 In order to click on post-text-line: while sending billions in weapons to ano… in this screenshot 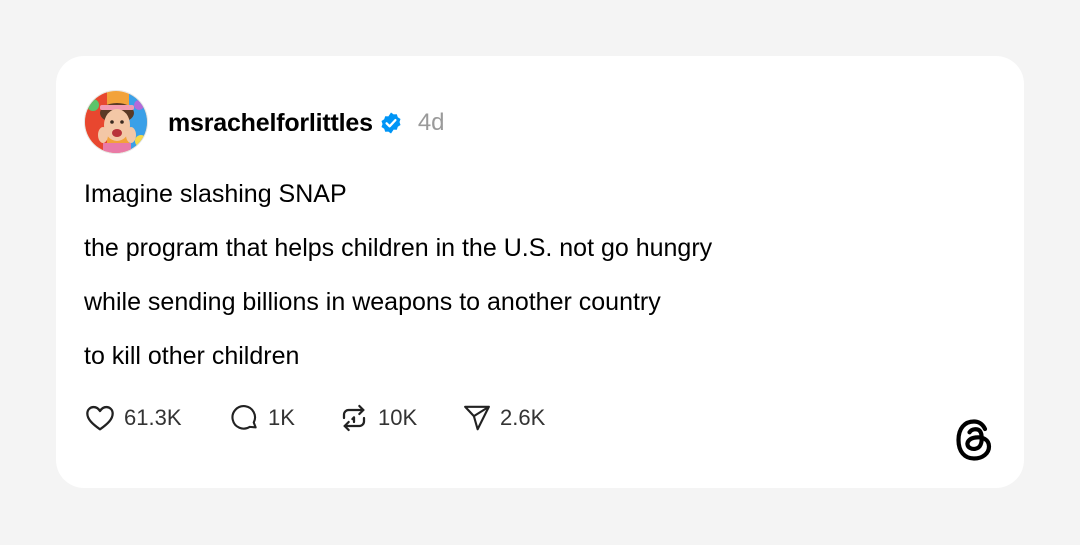, I will do `click(372, 302)`.